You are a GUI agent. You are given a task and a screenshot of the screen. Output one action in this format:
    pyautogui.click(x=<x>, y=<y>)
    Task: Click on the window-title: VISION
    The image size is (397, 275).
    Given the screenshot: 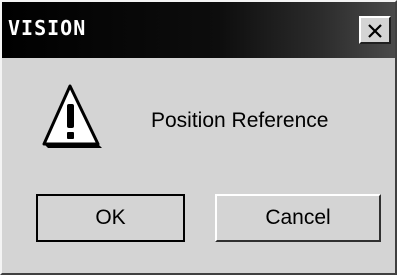 What is the action you would take?
    pyautogui.click(x=47, y=28)
    